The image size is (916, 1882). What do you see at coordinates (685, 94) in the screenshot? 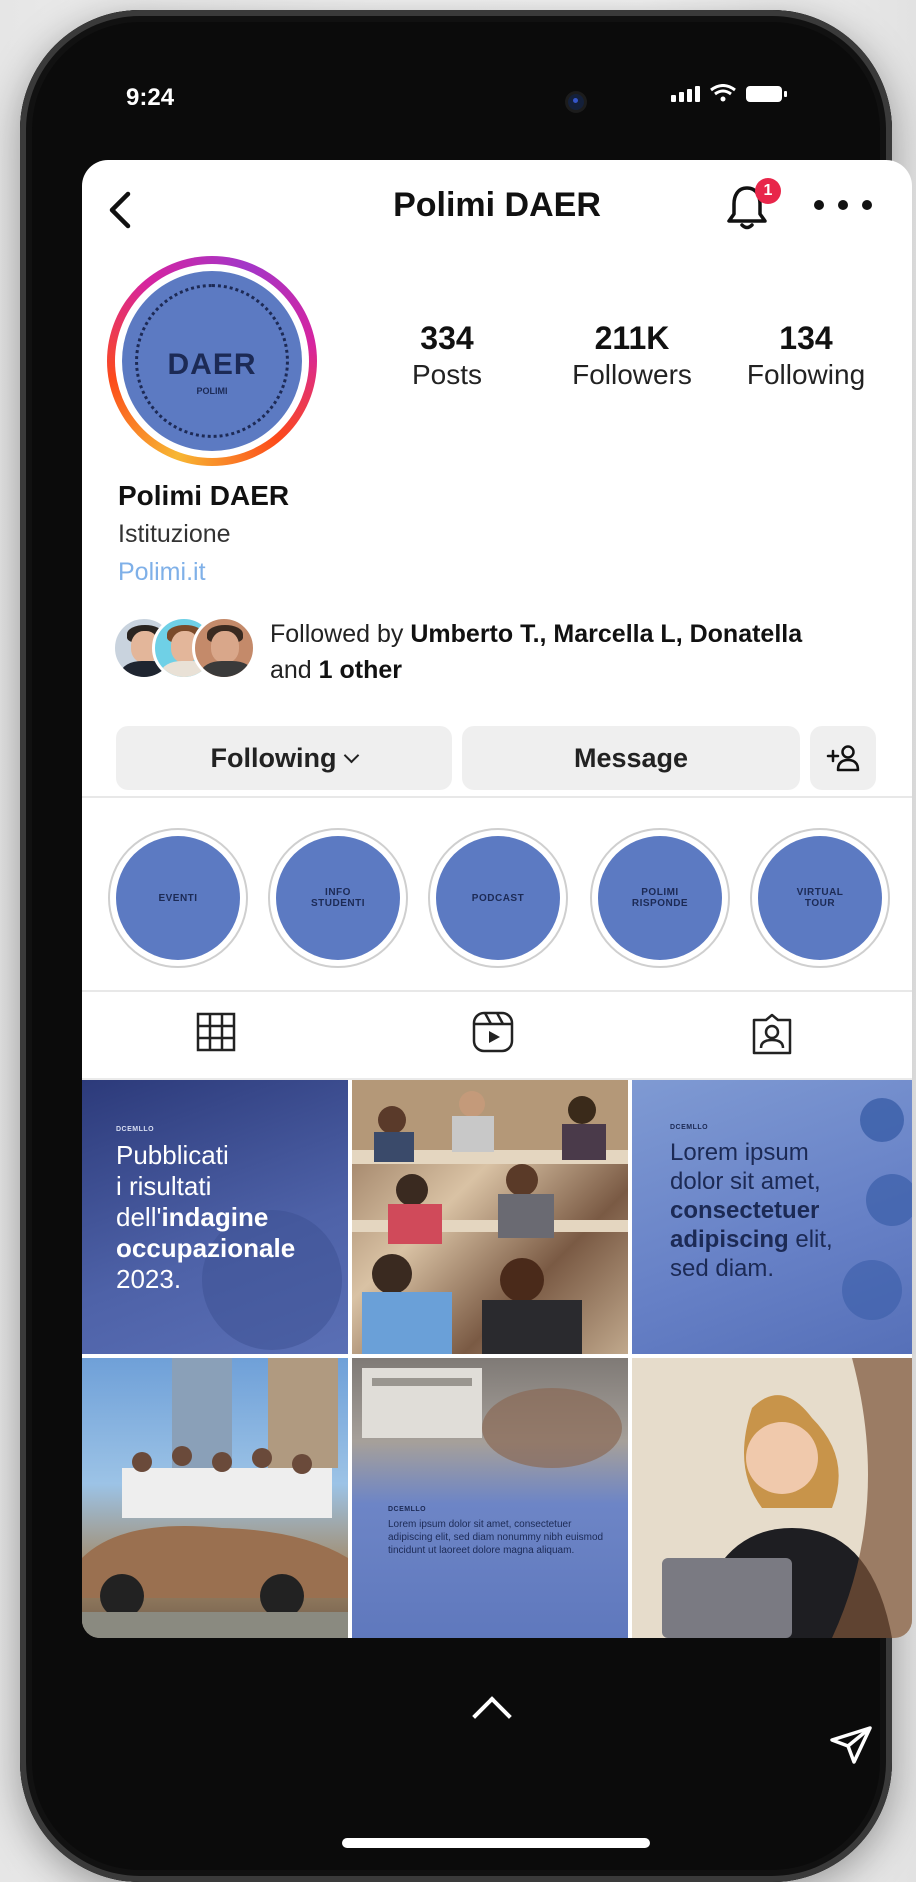
I see `signal-icon` at bounding box center [685, 94].